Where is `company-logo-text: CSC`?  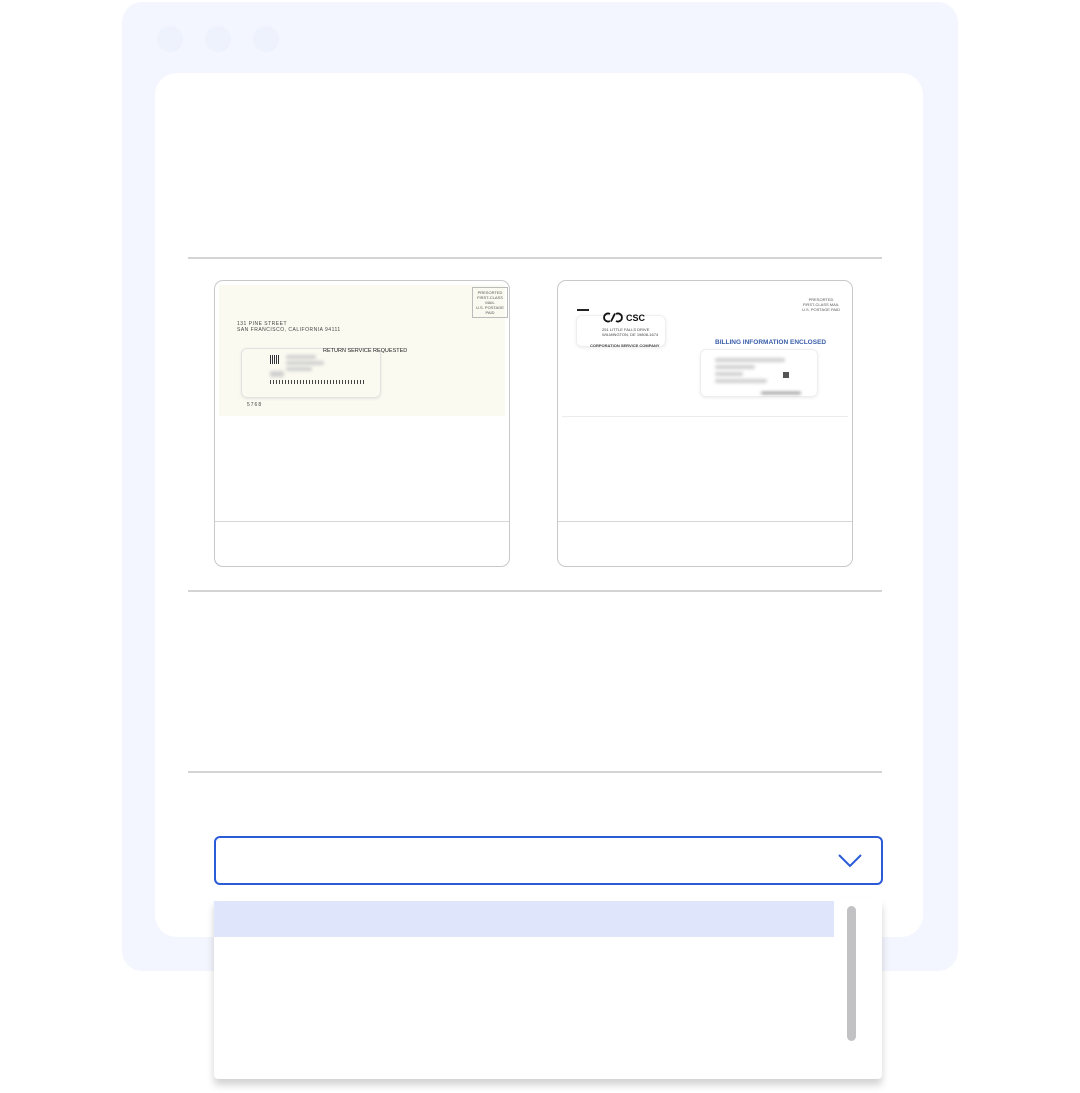 company-logo-text: CSC is located at coordinates (636, 318).